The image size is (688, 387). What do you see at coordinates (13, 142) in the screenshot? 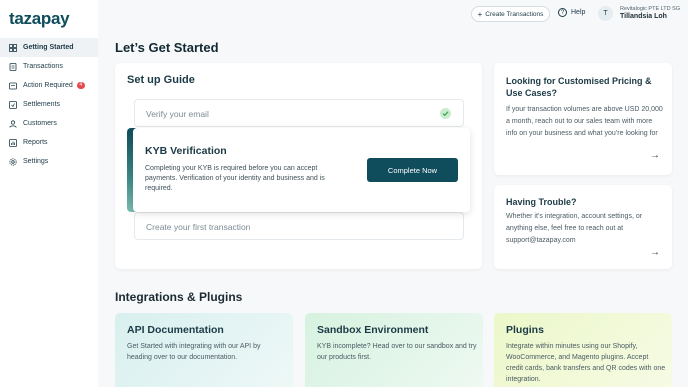
I see `chart-icon` at bounding box center [13, 142].